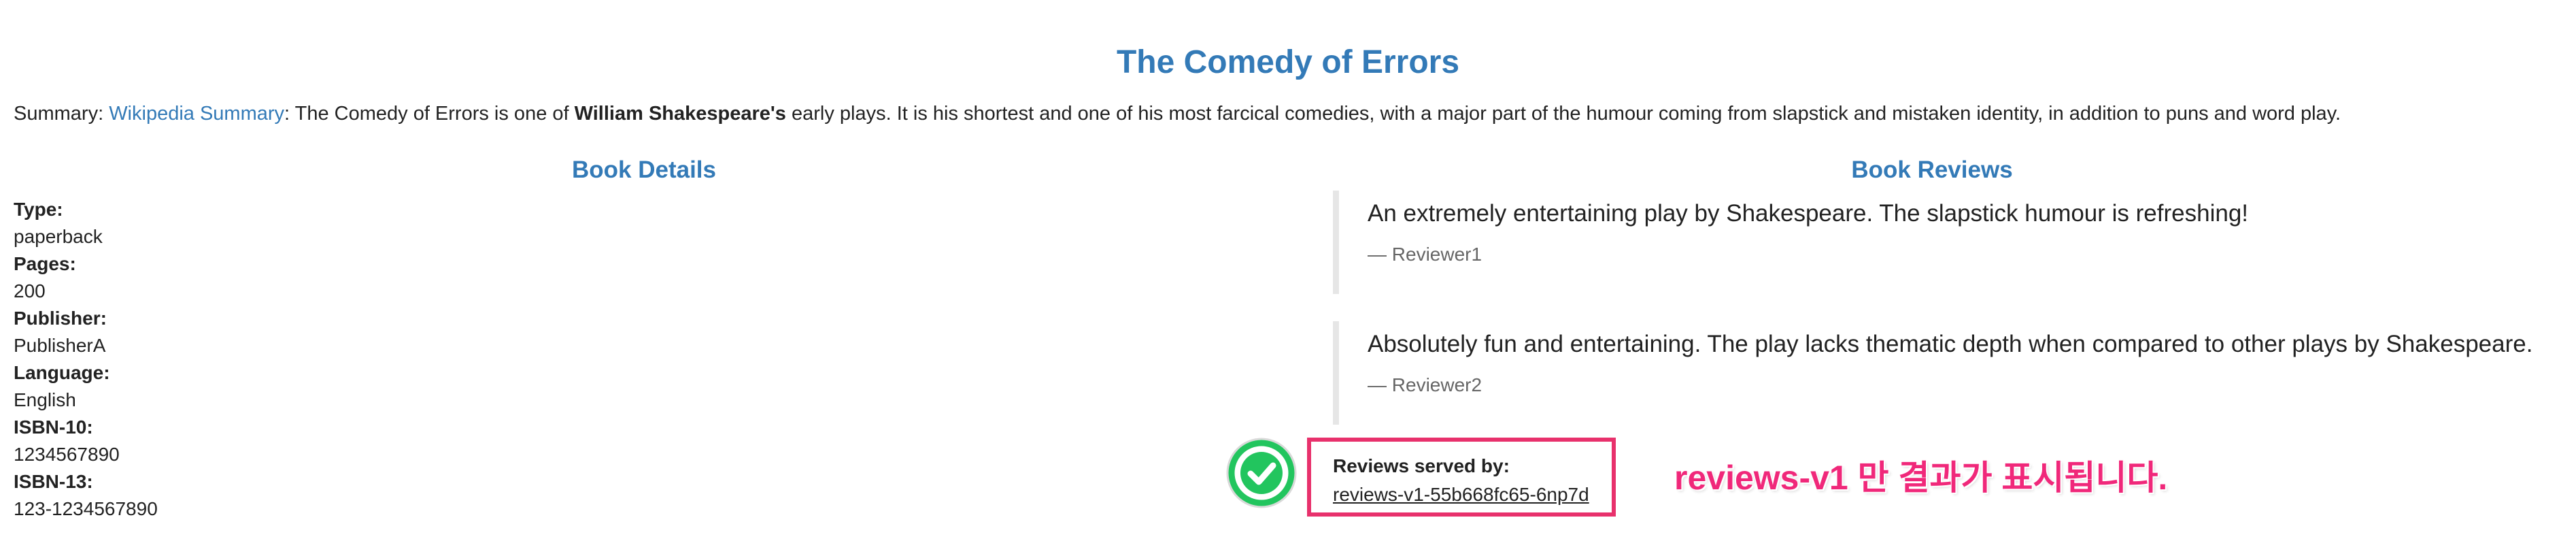  What do you see at coordinates (1921, 478) in the screenshot?
I see `annotation-note: reviews-v1 만 결과가 표시됩니다.` at bounding box center [1921, 478].